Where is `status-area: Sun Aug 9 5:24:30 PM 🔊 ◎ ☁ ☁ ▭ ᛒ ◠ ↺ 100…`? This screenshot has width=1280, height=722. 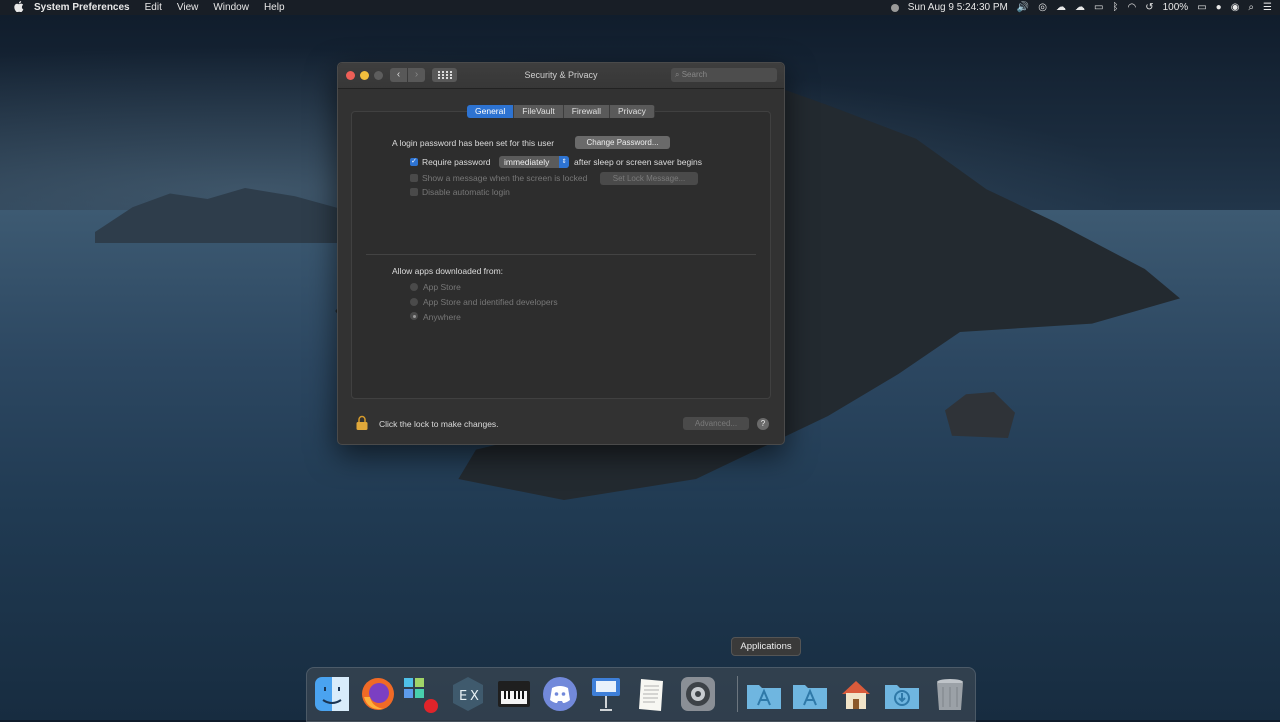
status-area: Sun Aug 9 5:24:30 PM 🔊 ◎ ☁ ☁ ▭ ᛒ ◠ ↺ 100… is located at coordinates (1081, 7).